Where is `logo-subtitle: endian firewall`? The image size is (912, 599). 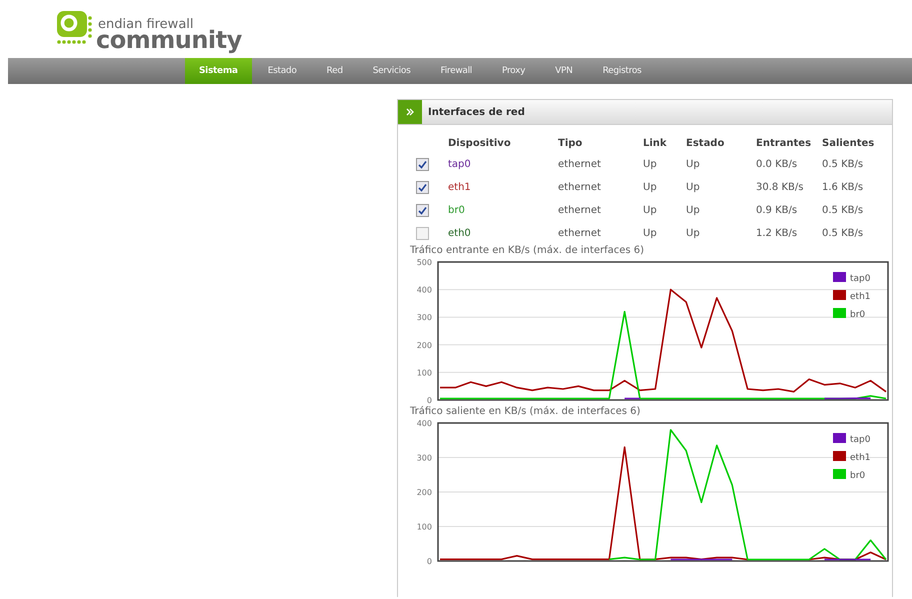
logo-subtitle: endian firewall is located at coordinates (146, 24).